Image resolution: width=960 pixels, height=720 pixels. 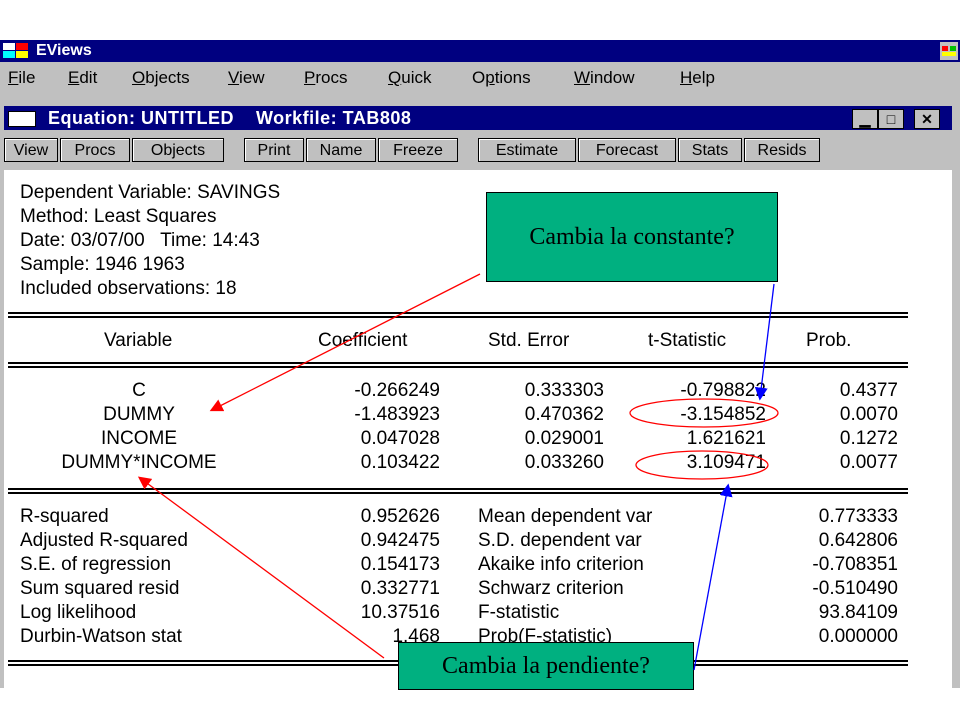 I want to click on maximize-icon: □, so click(x=891, y=119).